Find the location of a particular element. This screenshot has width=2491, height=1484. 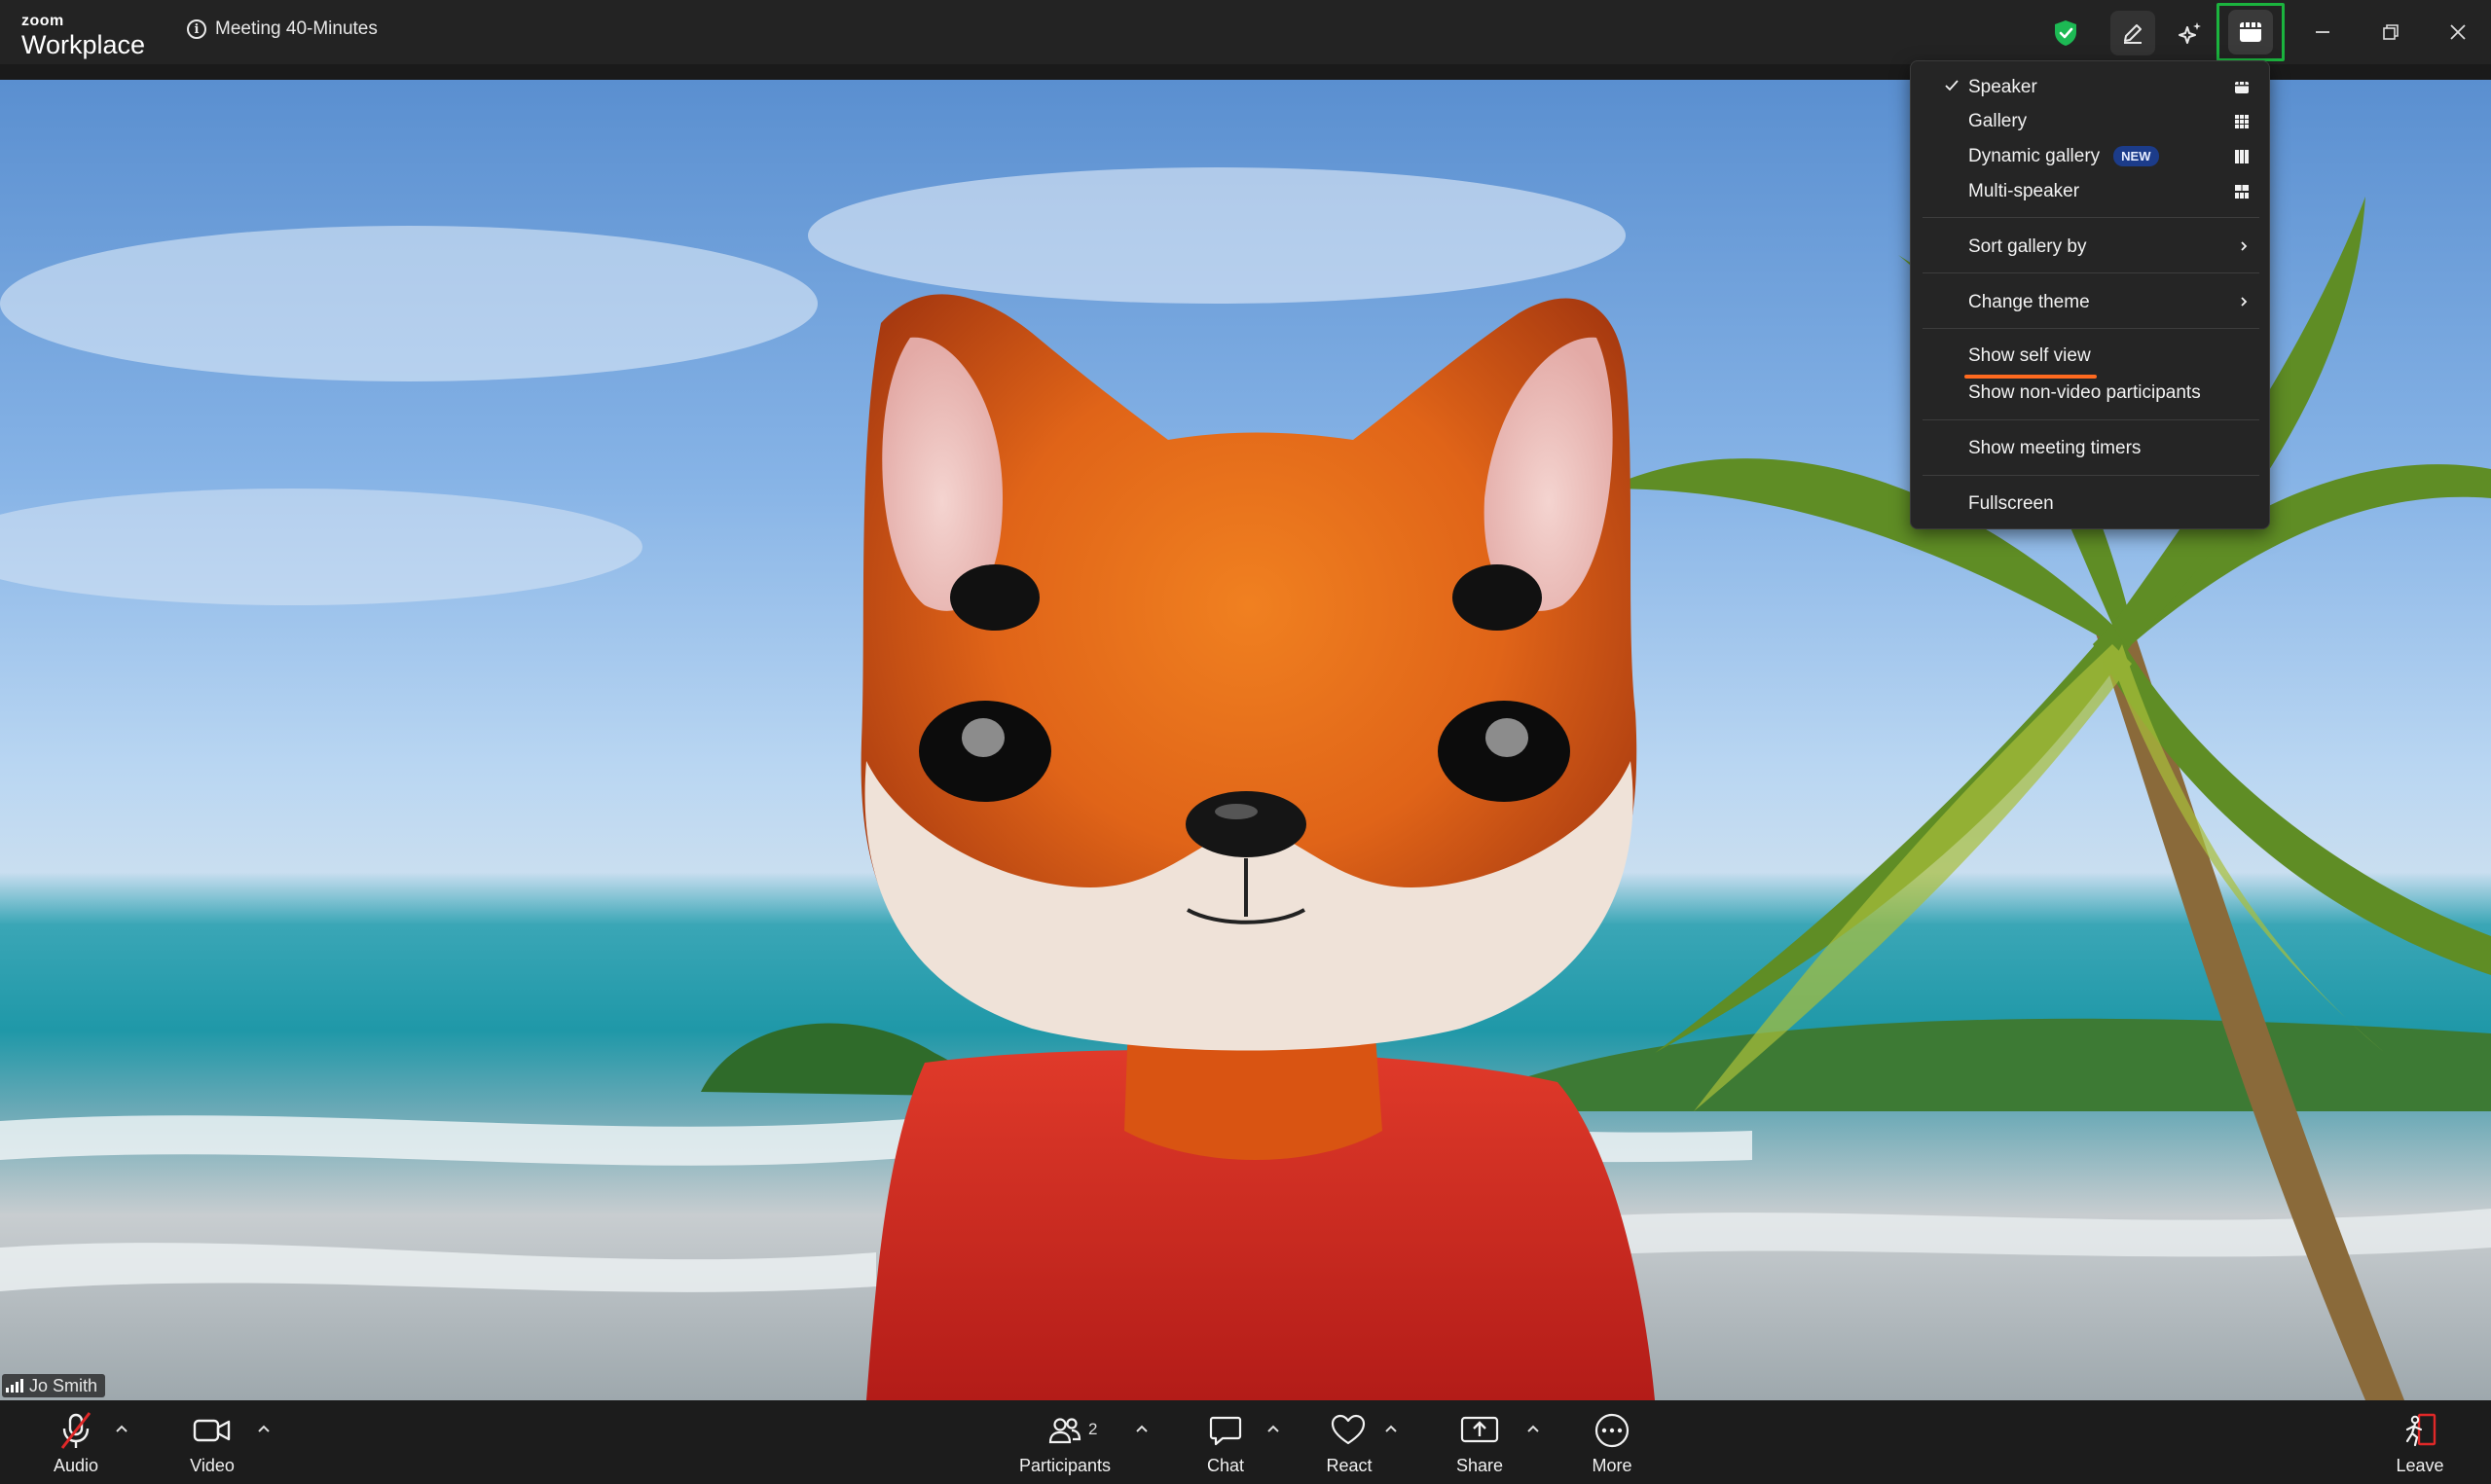

restore-icon is located at coordinates (2391, 32).